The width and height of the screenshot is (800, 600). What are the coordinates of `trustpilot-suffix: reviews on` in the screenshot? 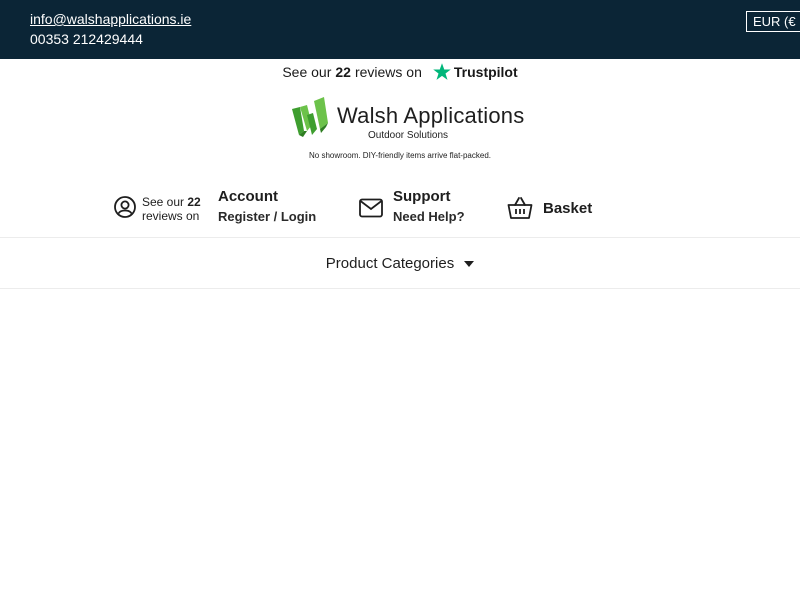 It's located at (388, 72).